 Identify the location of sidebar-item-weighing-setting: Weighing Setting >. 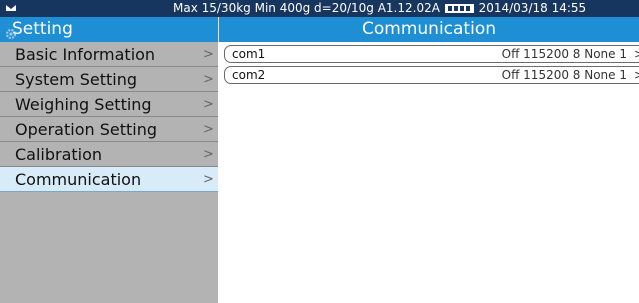
(109, 104).